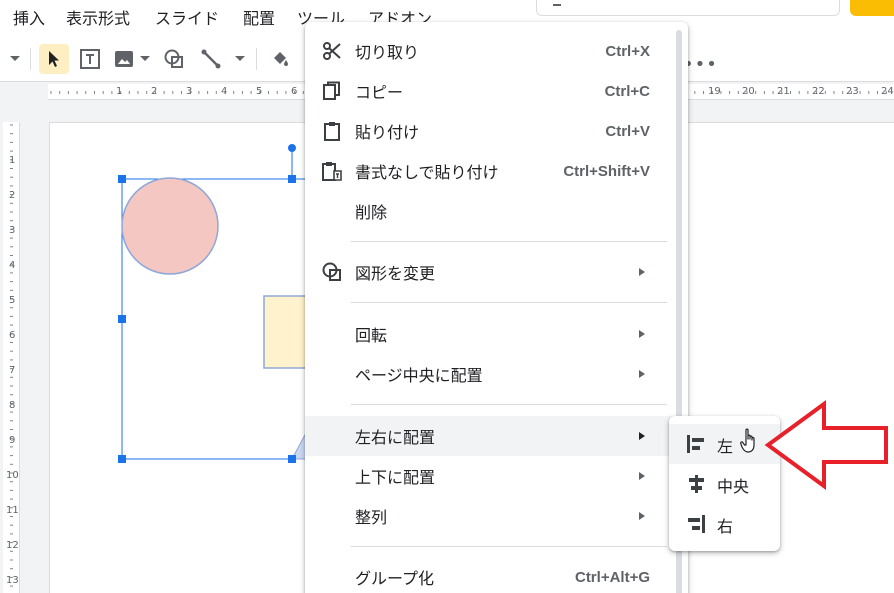  Describe the element at coordinates (557, 5) in the screenshot. I see `search-box-edge` at that location.